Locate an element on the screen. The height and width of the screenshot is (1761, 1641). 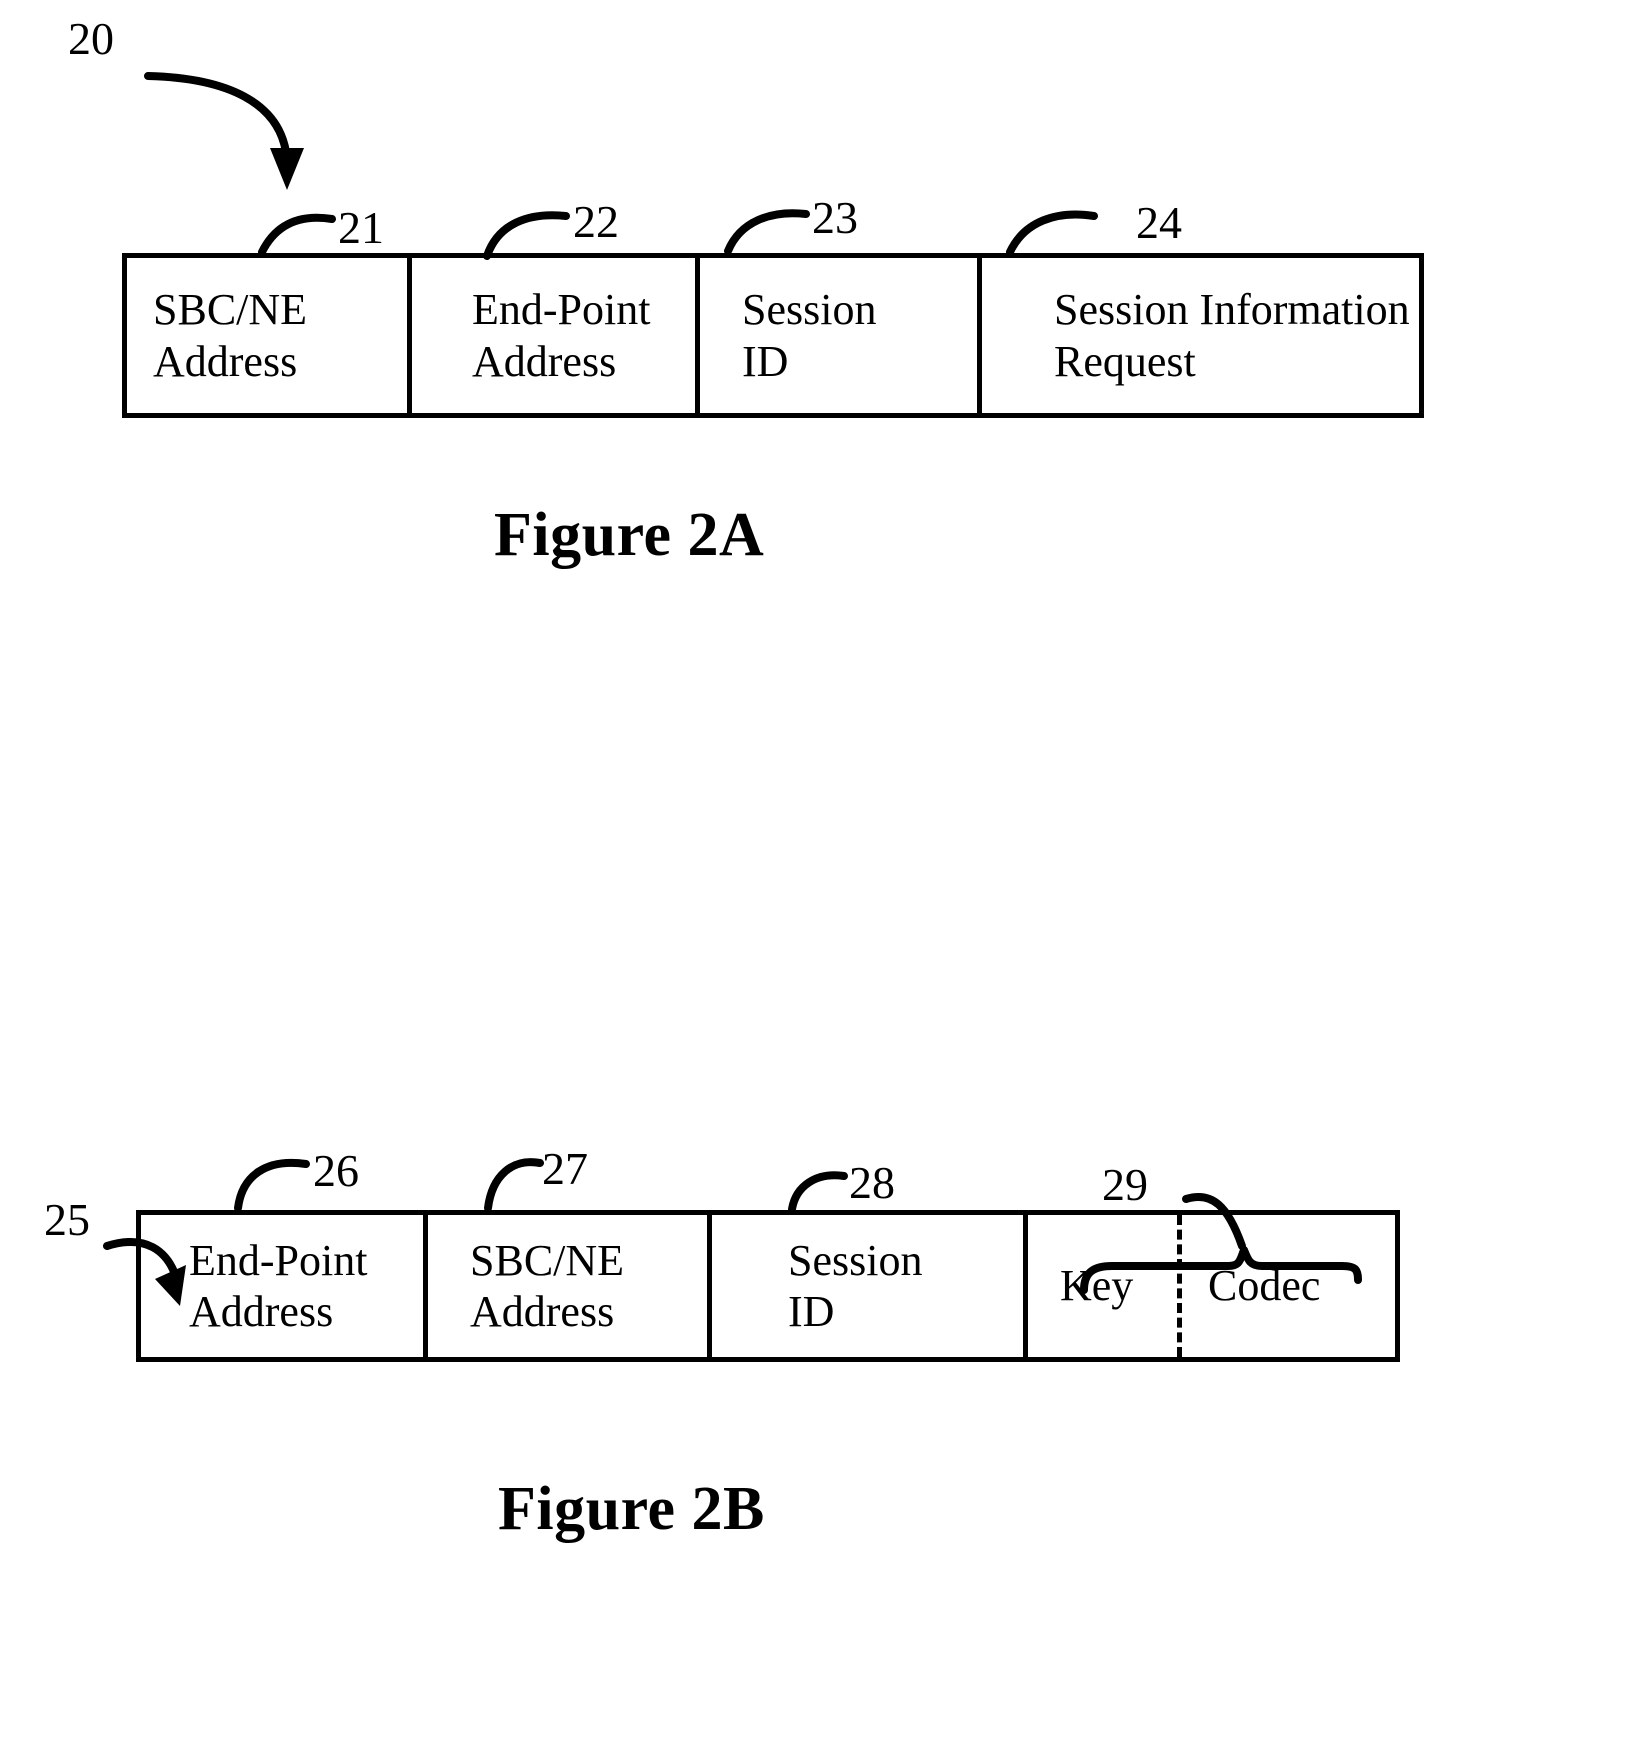
packet-field-label: Codec is located at coordinates (1264, 1286).